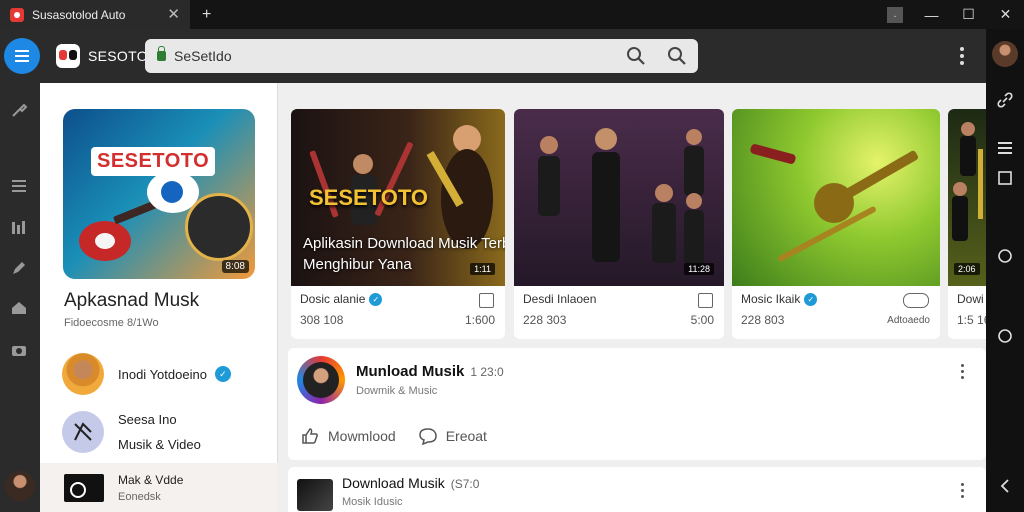 The height and width of the screenshot is (512, 1024). Describe the element at coordinates (159, 444) in the screenshot. I see `user-subtitle: Musik & Video` at that location.